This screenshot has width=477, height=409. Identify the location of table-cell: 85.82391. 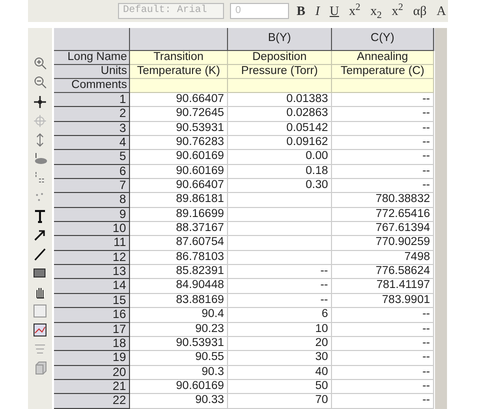
(179, 272).